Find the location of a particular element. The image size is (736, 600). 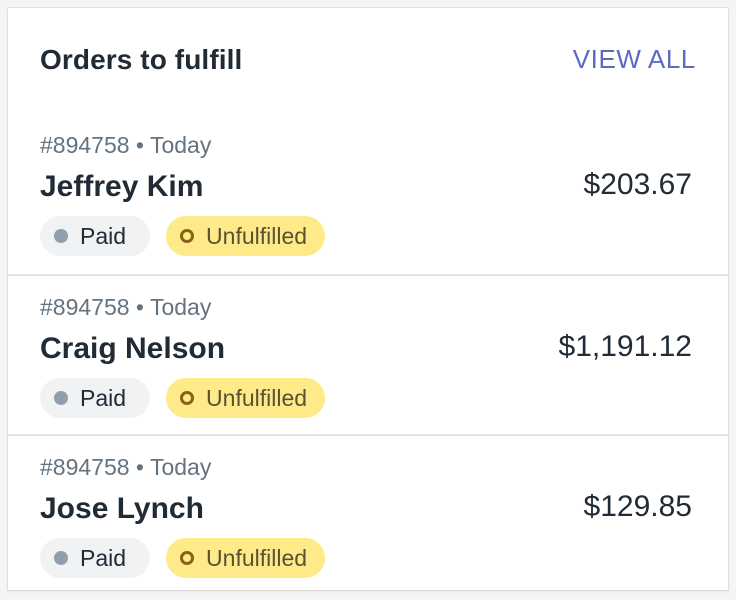

order-amount: $203.67 is located at coordinates (637, 184).